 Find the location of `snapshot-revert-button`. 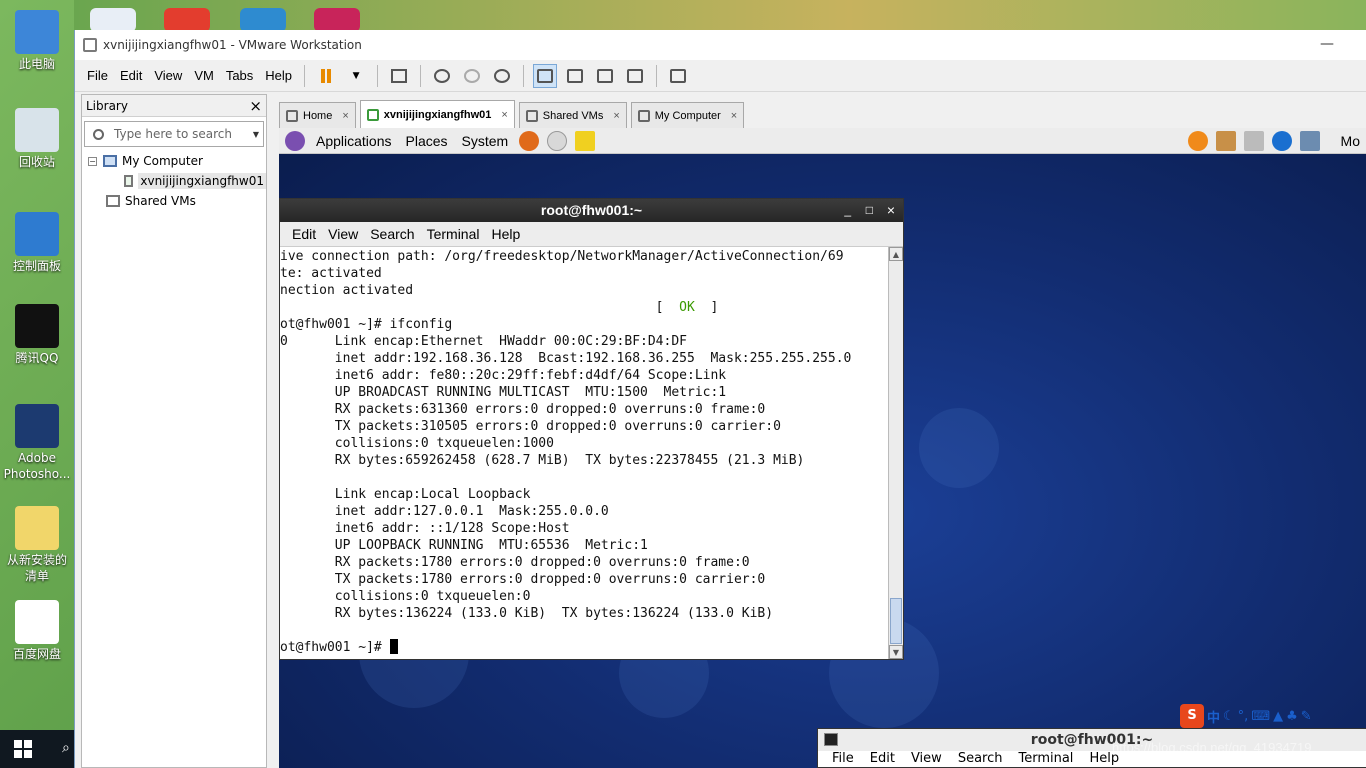

snapshot-revert-button is located at coordinates (472, 76).